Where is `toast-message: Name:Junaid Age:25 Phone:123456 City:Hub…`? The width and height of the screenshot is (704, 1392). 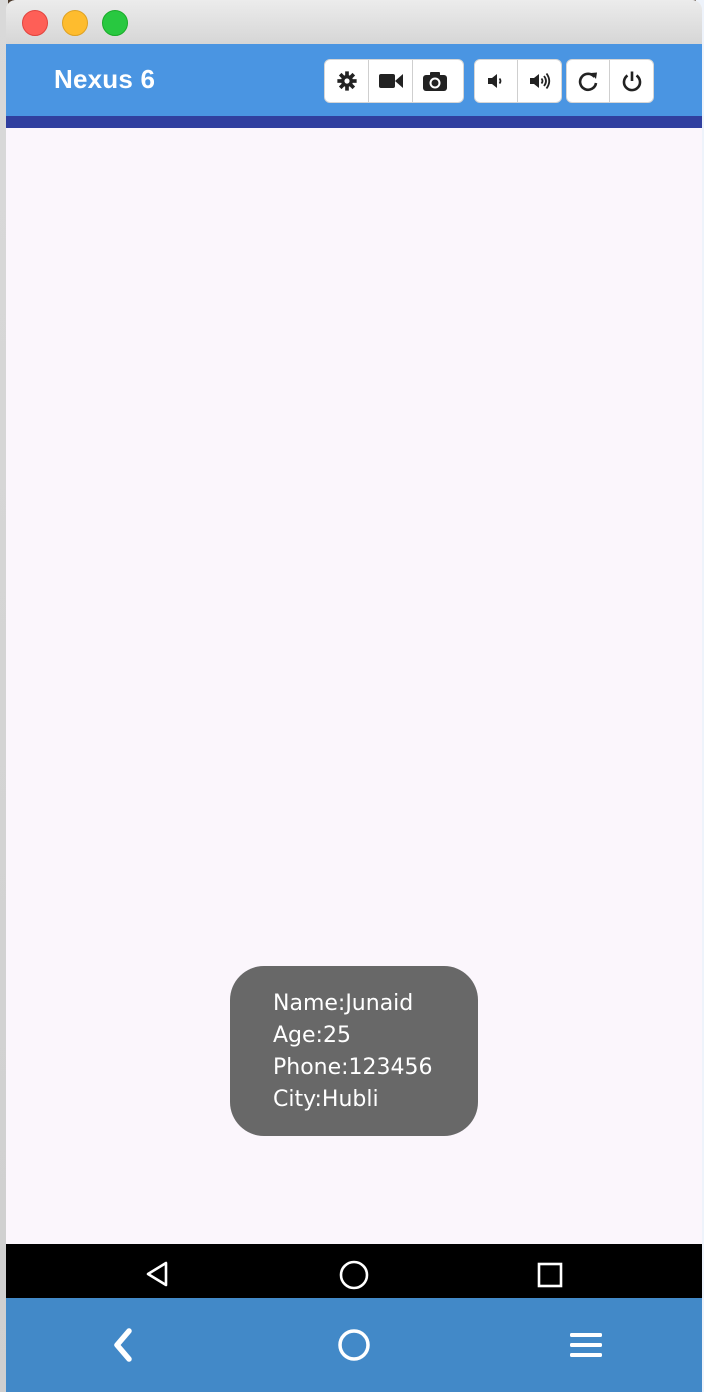 toast-message: Name:Junaid Age:25 Phone:123456 City:Hub… is located at coordinates (354, 1051).